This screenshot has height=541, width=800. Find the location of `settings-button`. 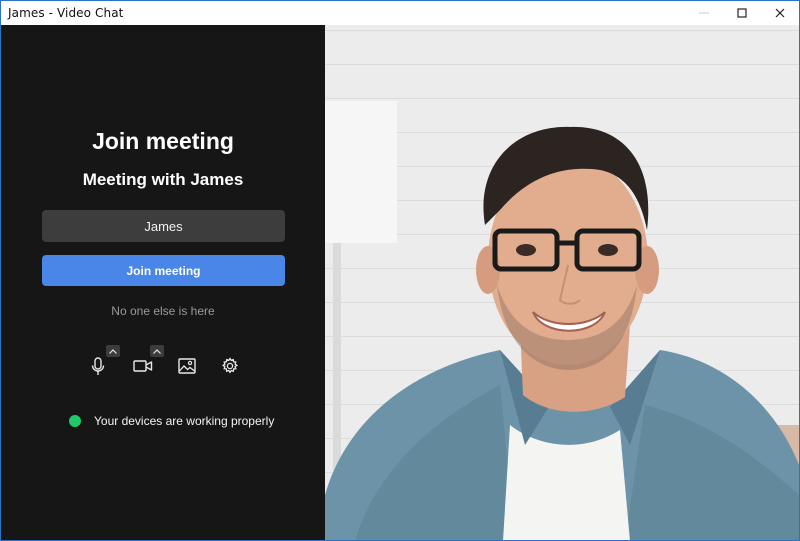

settings-button is located at coordinates (230, 366).